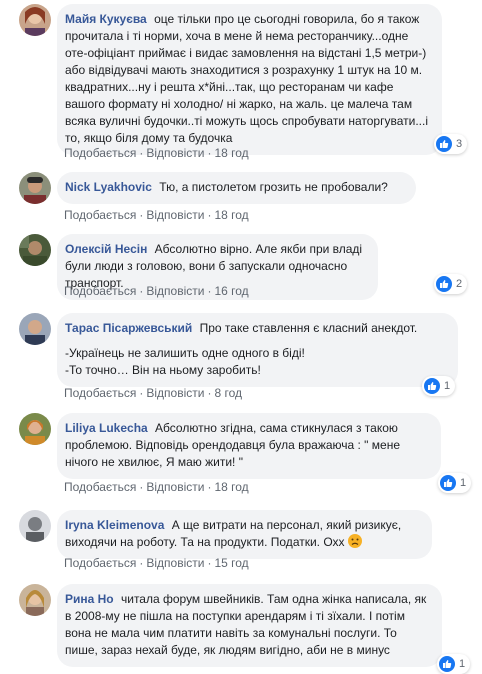 Image resolution: width=482 pixels, height=674 pixels. I want to click on reaction-count: 3, so click(451, 144).